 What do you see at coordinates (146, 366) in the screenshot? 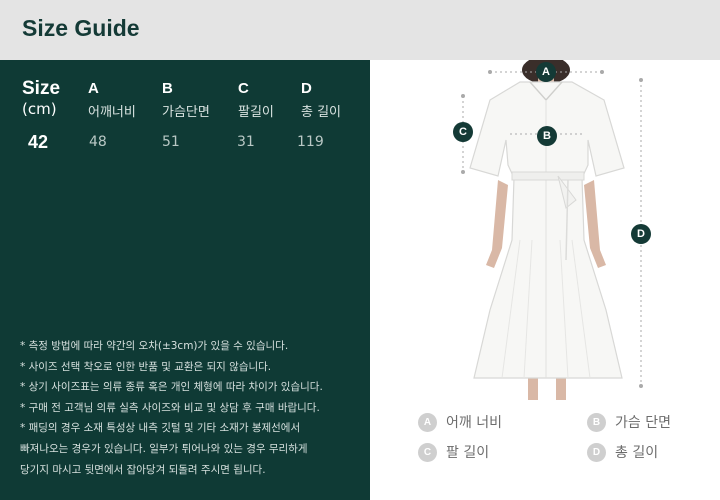
I see `note-line: * 사이즈 선택 착오로 인한 반품 및 교환은 되지 않습니다.` at bounding box center [146, 366].